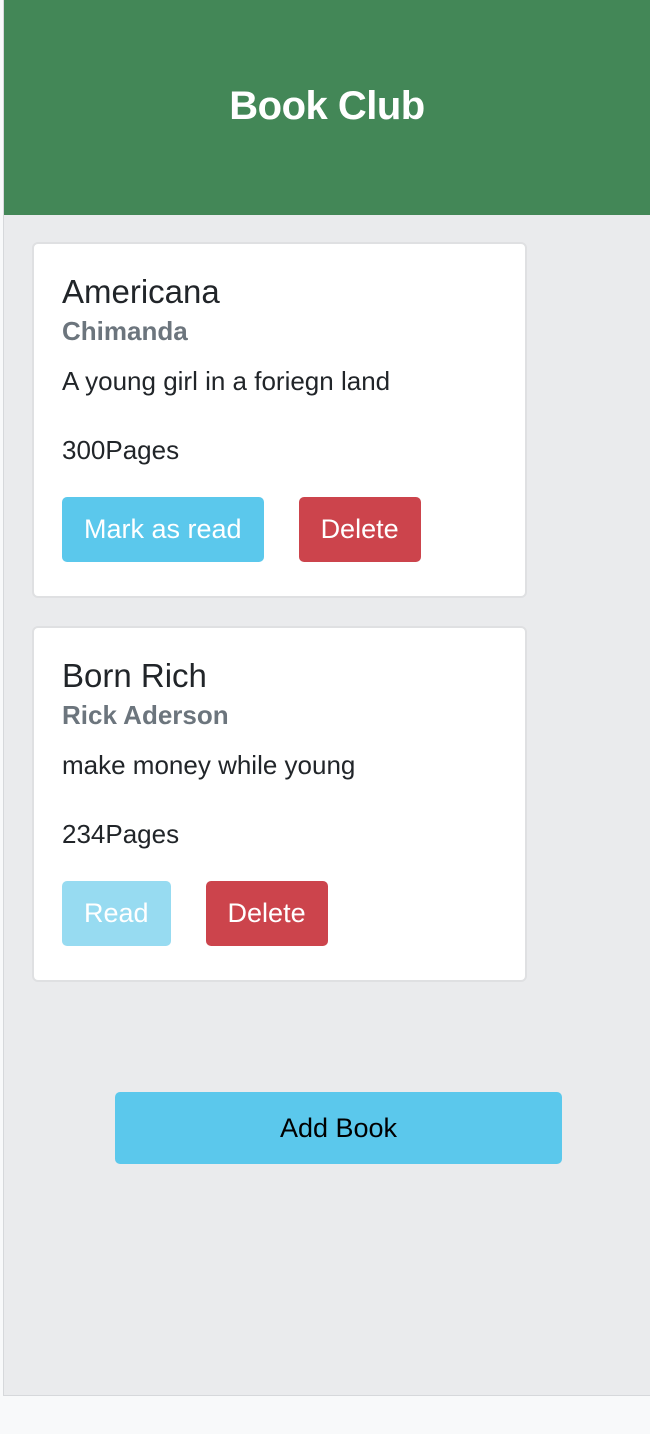  I want to click on book-pages: 234Pages, so click(121, 834).